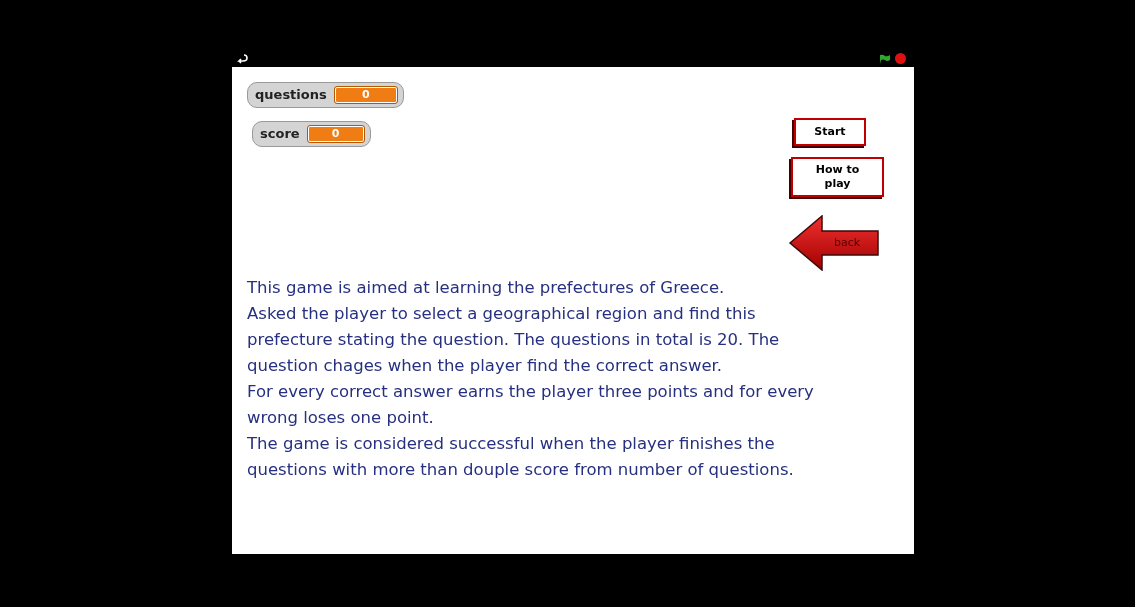  What do you see at coordinates (291, 95) in the screenshot?
I see `monitor-label: questions` at bounding box center [291, 95].